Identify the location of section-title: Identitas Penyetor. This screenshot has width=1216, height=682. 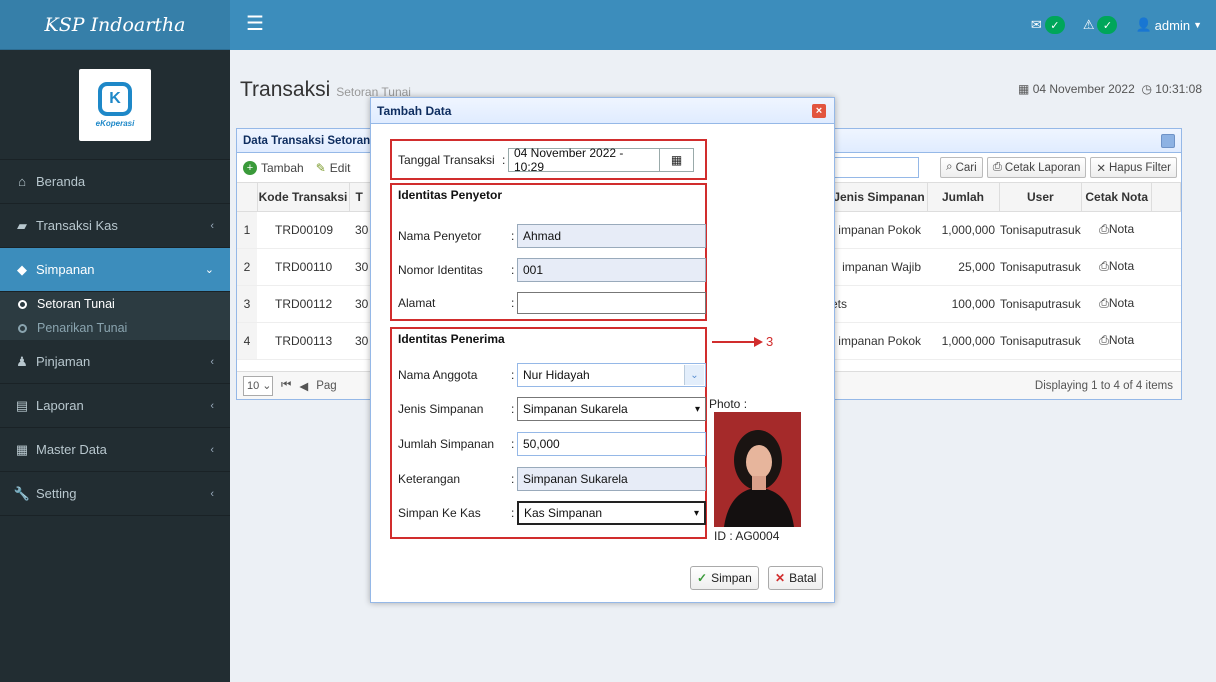
(450, 195).